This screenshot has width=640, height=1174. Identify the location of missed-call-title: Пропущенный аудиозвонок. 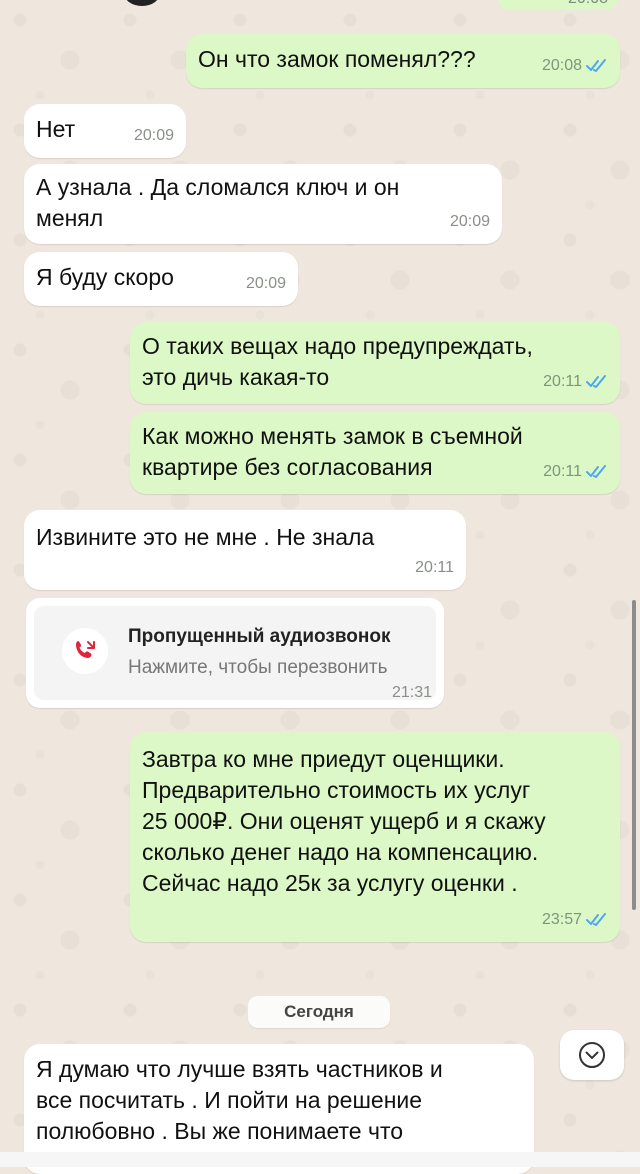
(259, 636).